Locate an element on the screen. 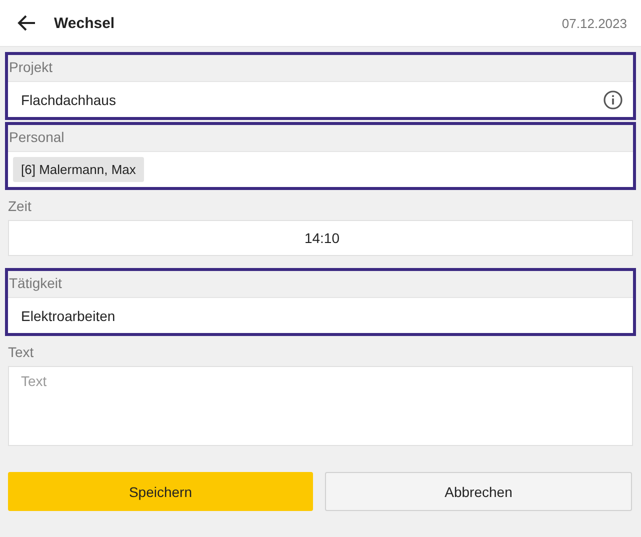 The height and width of the screenshot is (537, 641). save-button: Speichern is located at coordinates (160, 491).